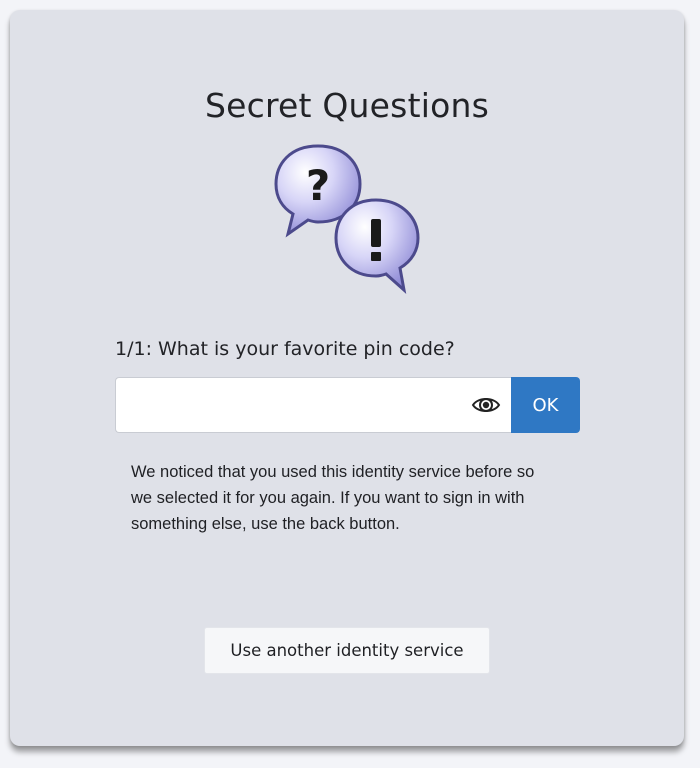 This screenshot has width=700, height=768. I want to click on answer-row: OK, so click(347, 405).